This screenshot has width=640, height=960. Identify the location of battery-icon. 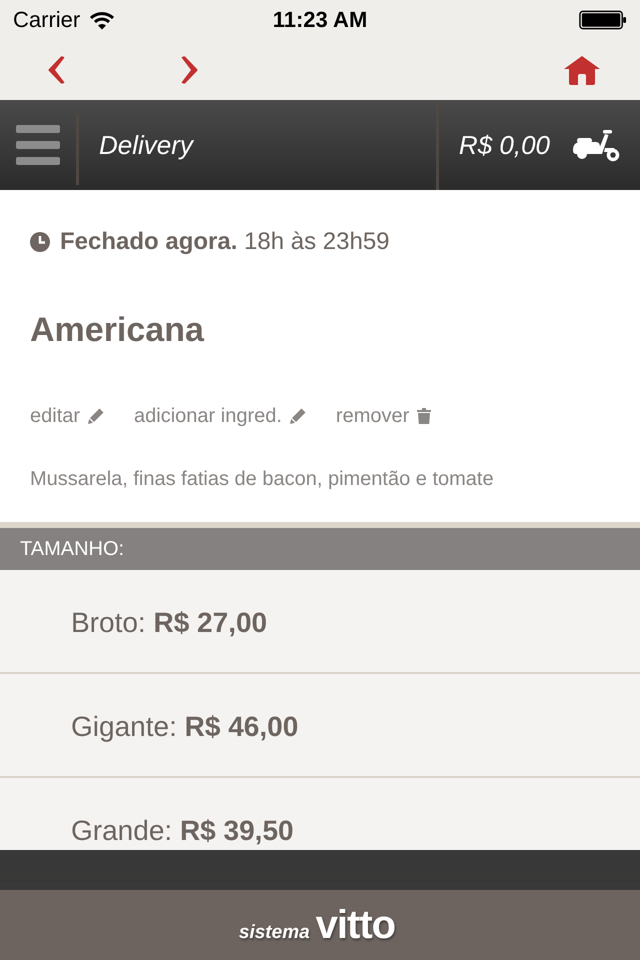
(602, 20).